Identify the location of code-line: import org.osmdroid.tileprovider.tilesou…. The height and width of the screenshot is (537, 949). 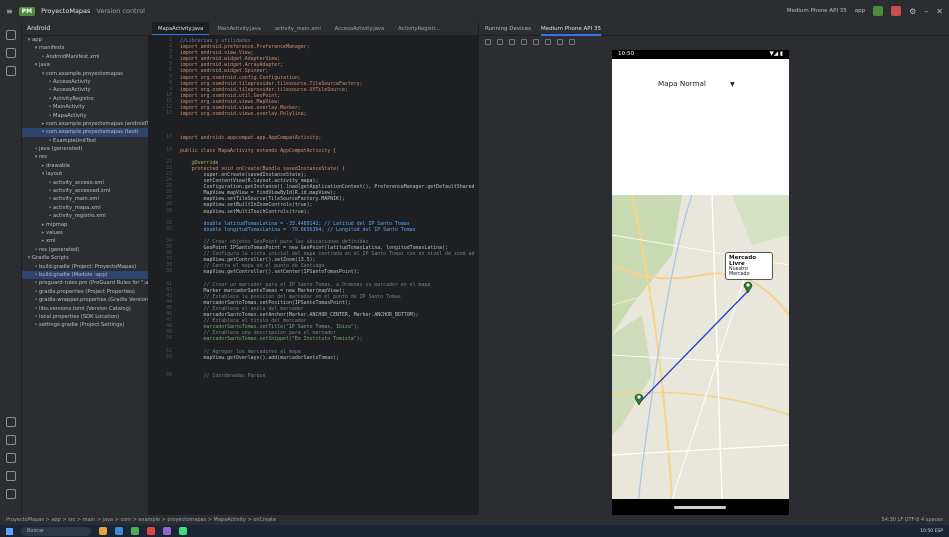
(264, 90).